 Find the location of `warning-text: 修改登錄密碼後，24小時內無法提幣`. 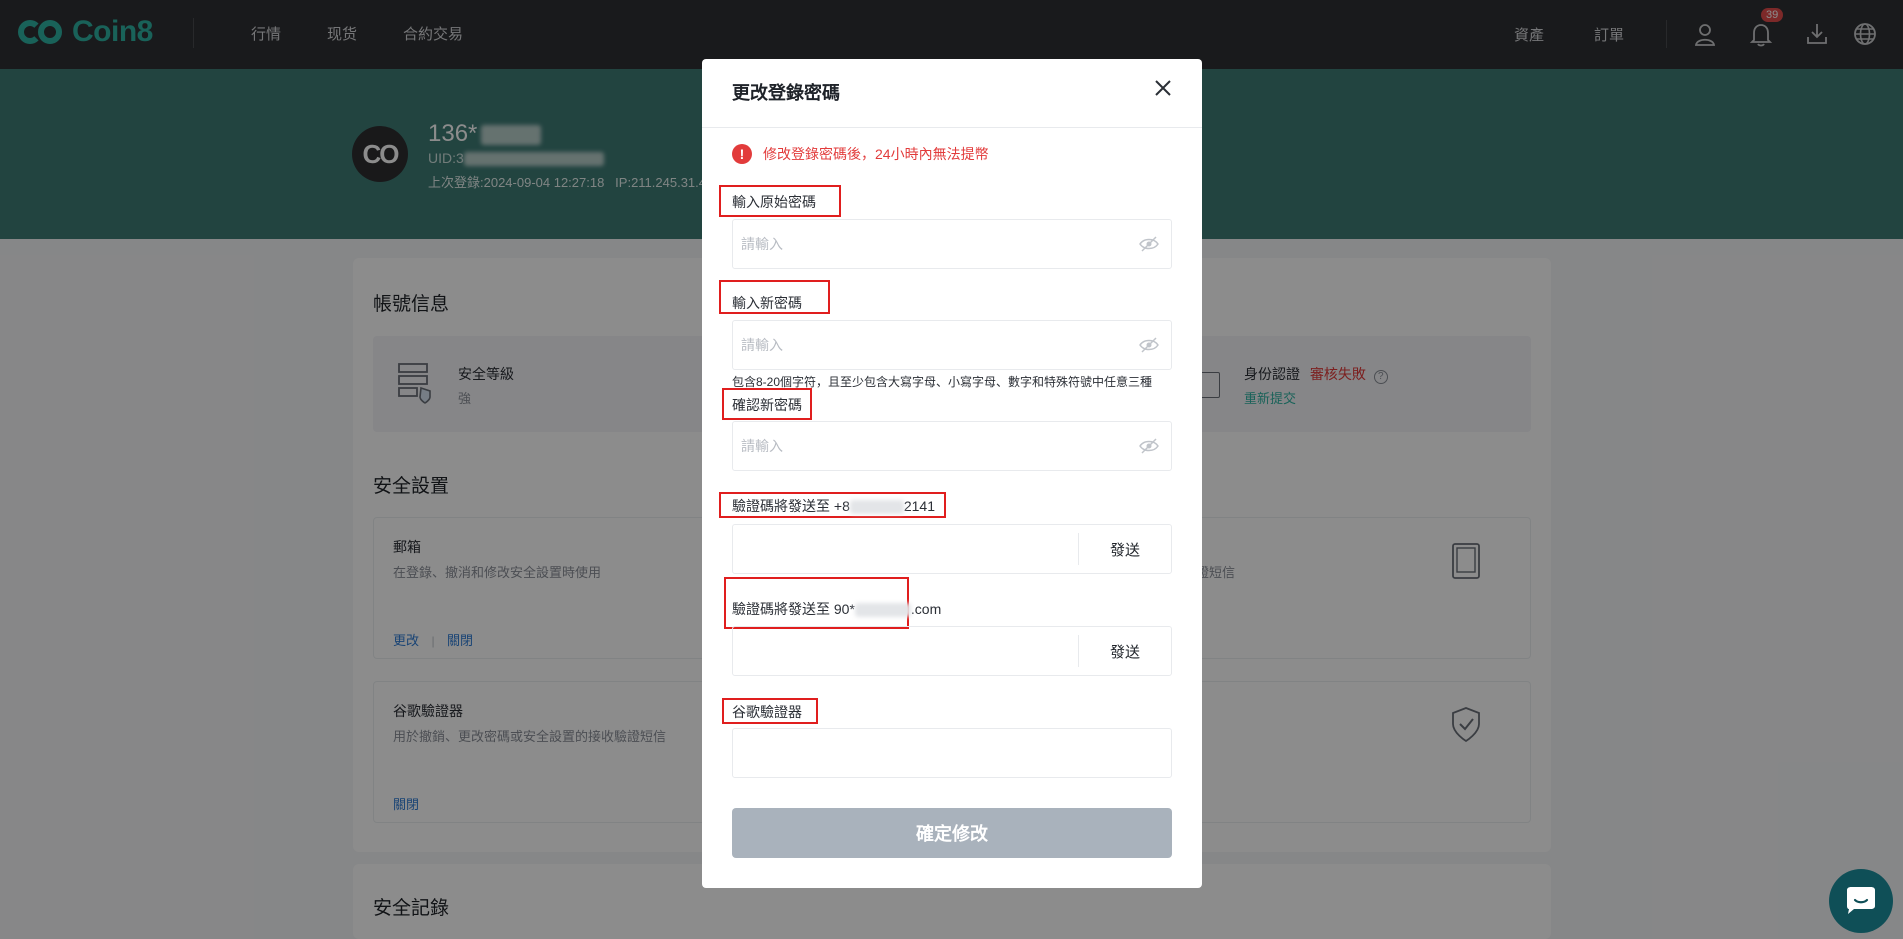

warning-text: 修改登錄密碼後，24小時內無法提幣 is located at coordinates (876, 154).